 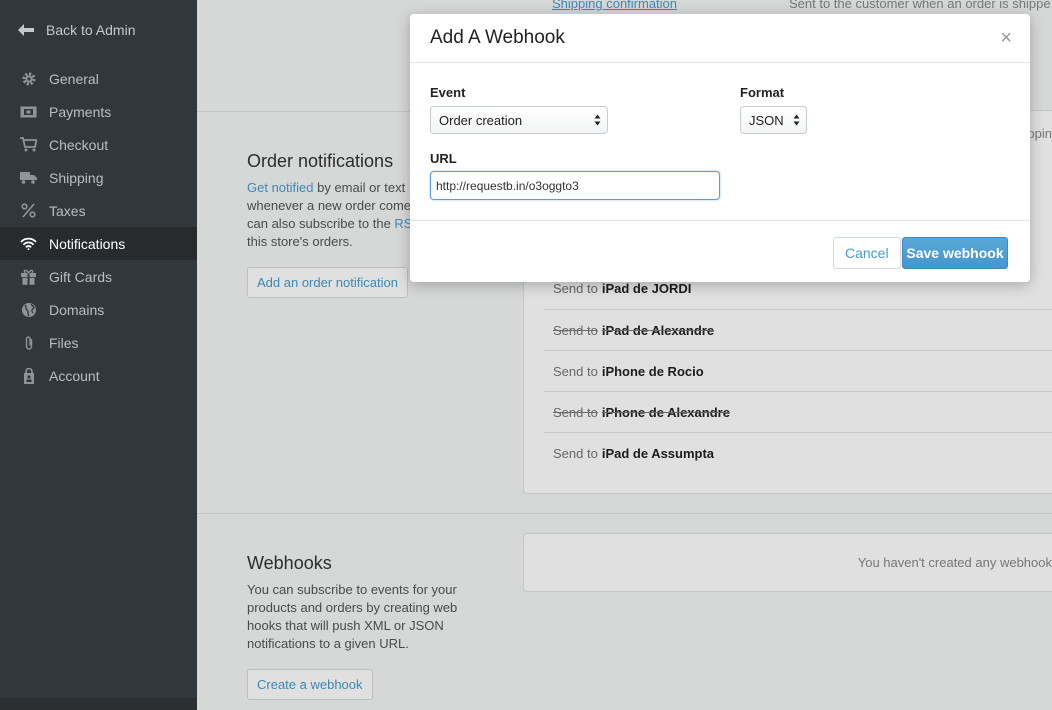 What do you see at coordinates (28, 111) in the screenshot?
I see `payments-icon` at bounding box center [28, 111].